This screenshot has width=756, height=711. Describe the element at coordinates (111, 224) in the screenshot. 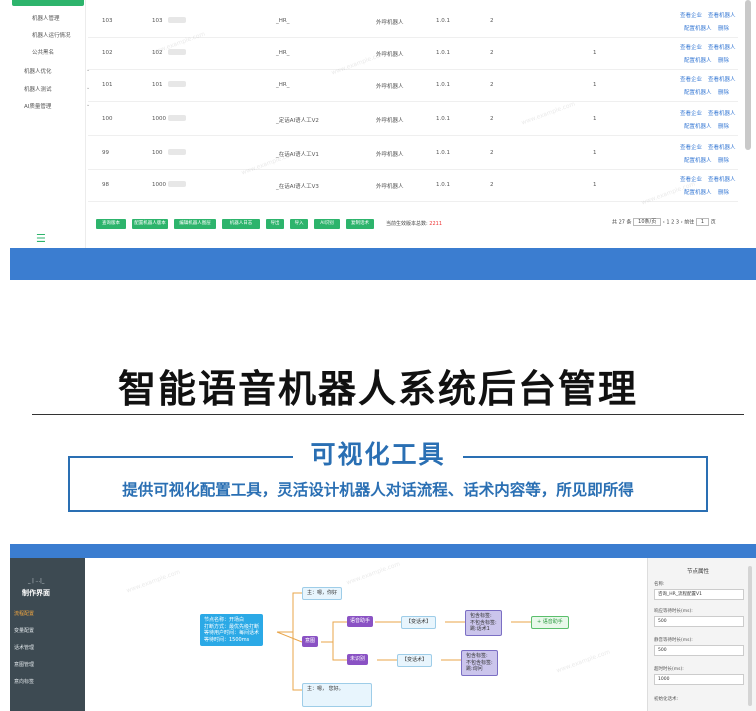

I see `toolbar-button: 查询版本` at that location.